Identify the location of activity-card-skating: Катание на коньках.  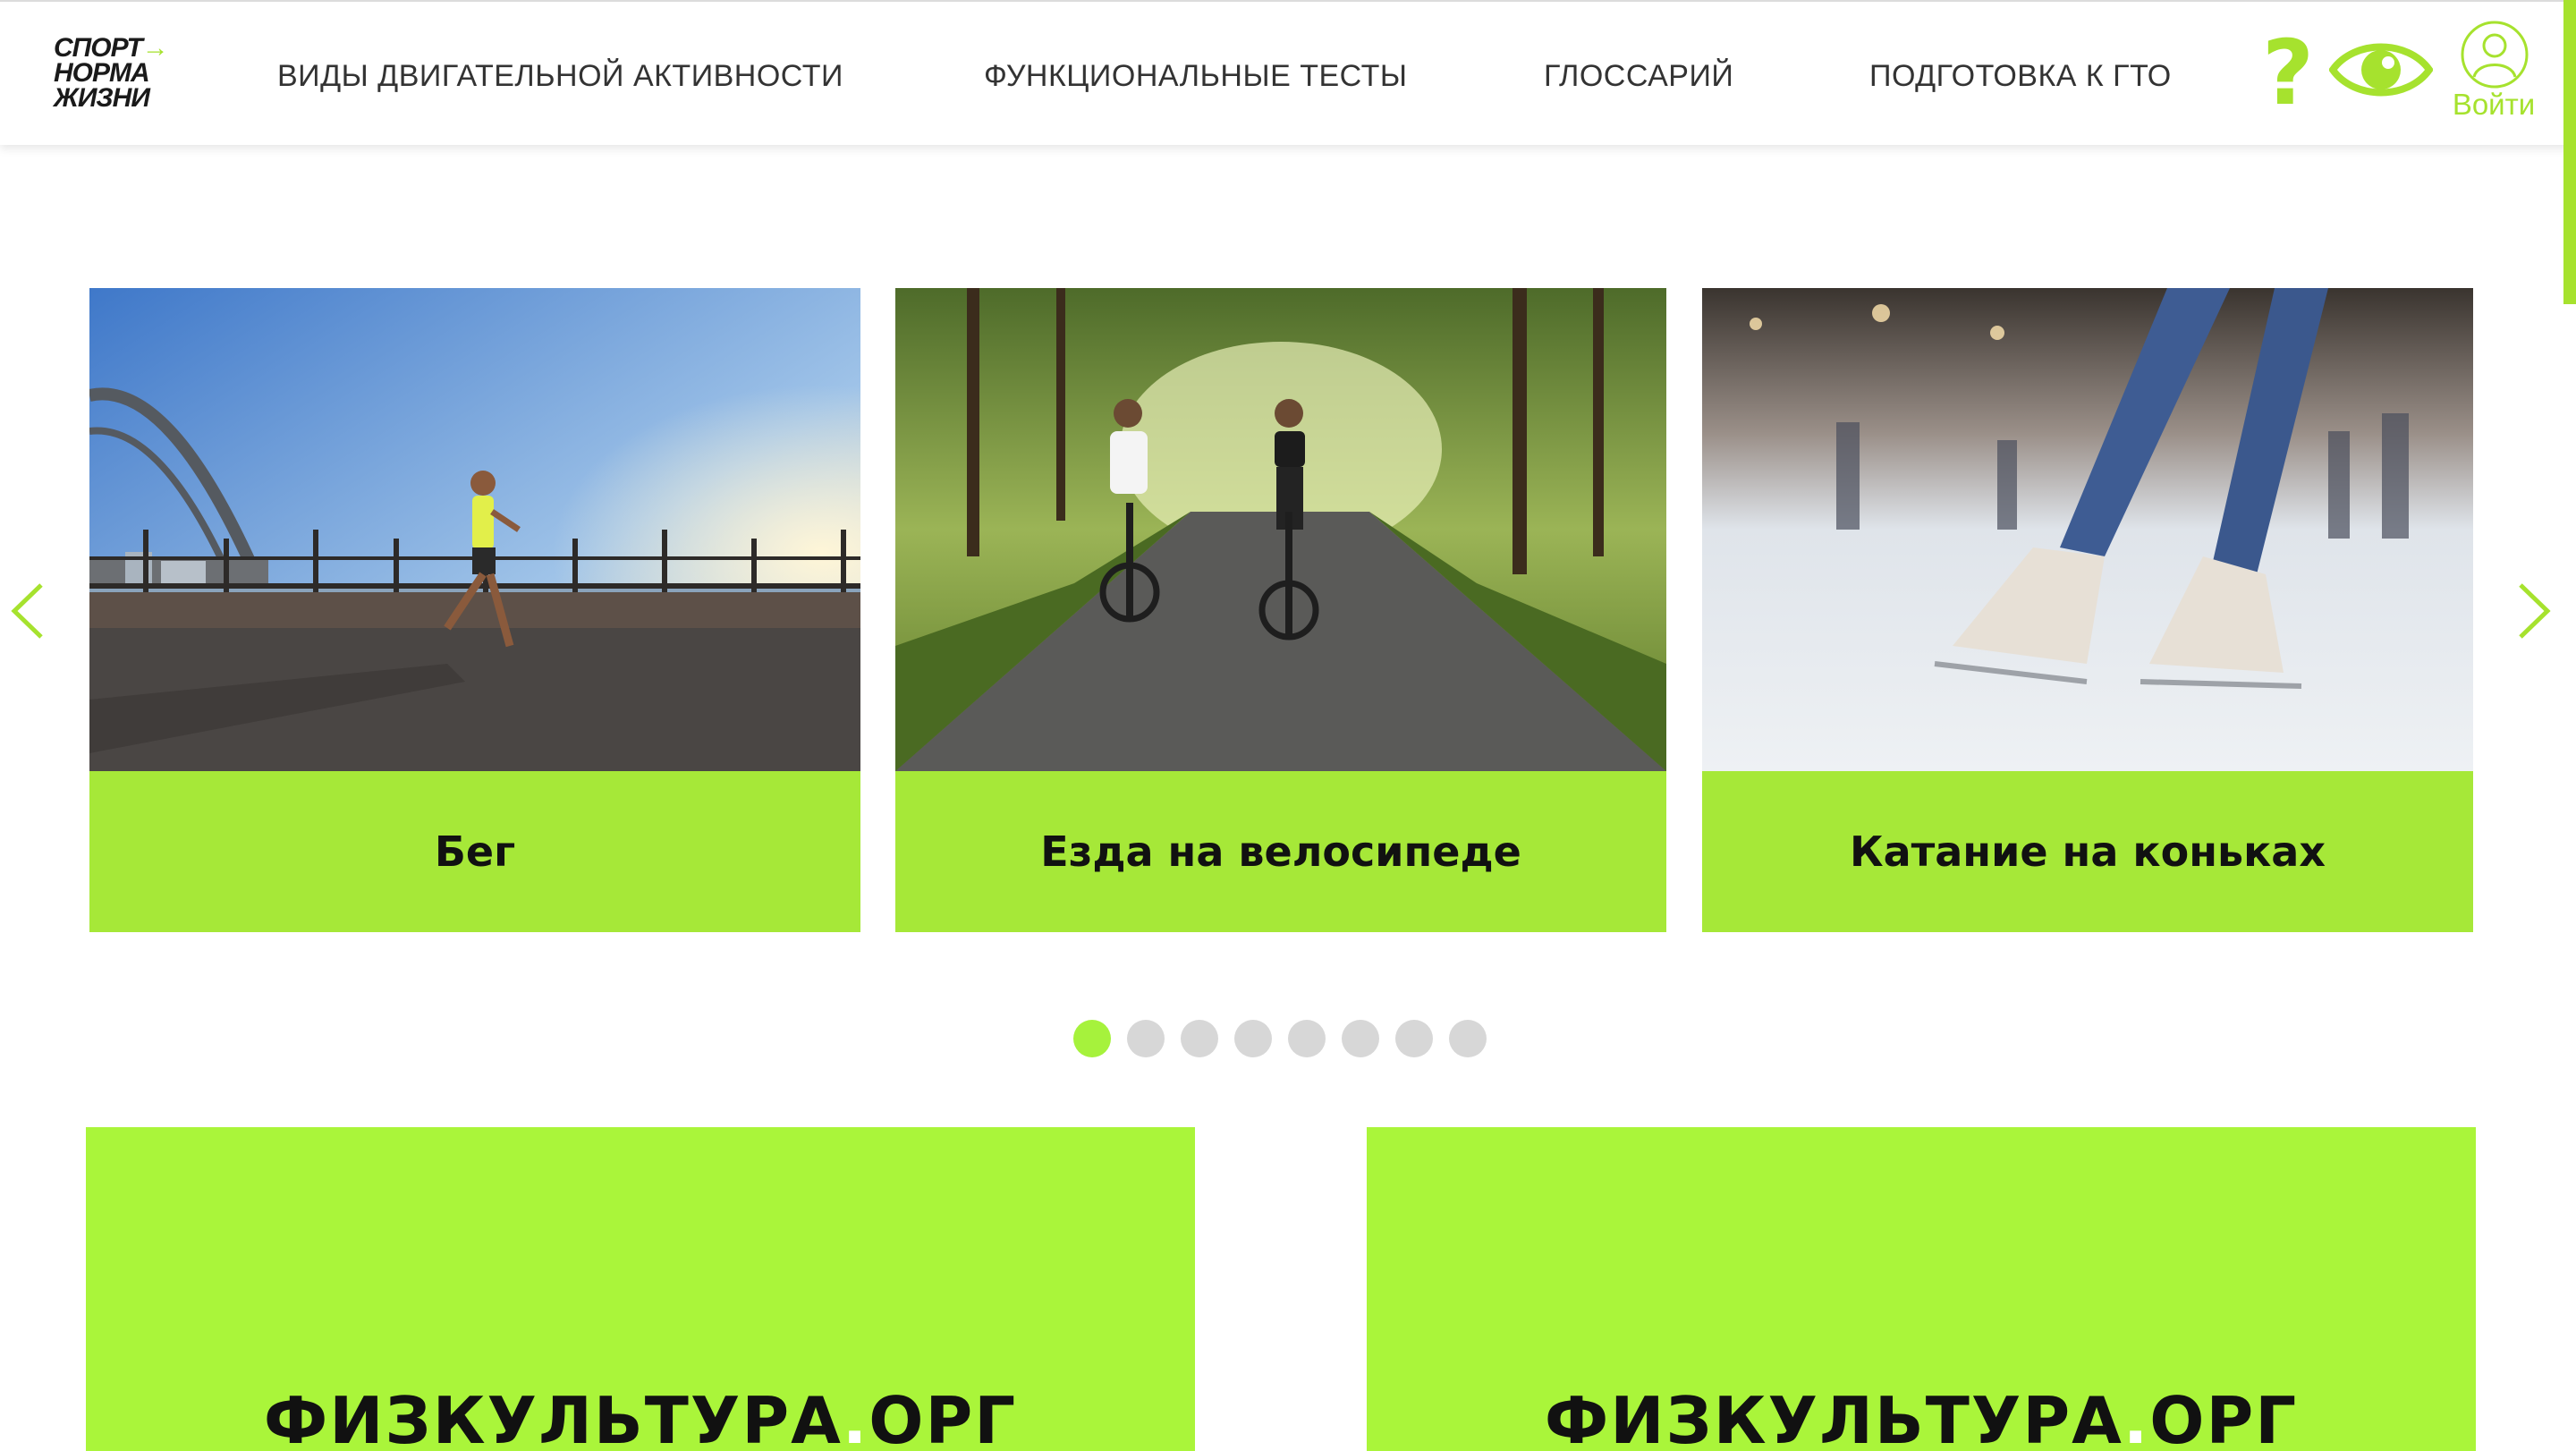
(2087, 610).